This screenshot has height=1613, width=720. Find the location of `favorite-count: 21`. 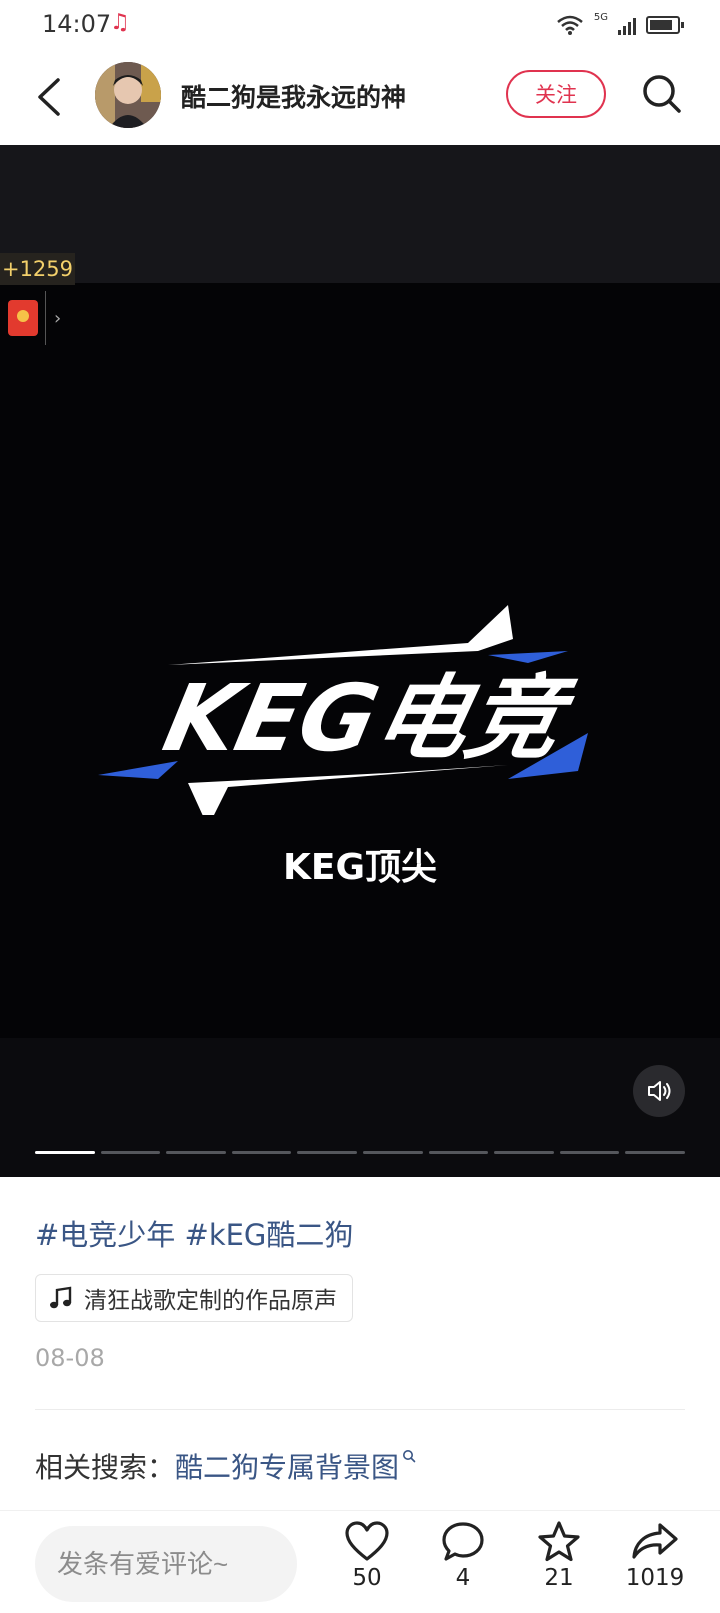

favorite-count: 21 is located at coordinates (559, 1578).